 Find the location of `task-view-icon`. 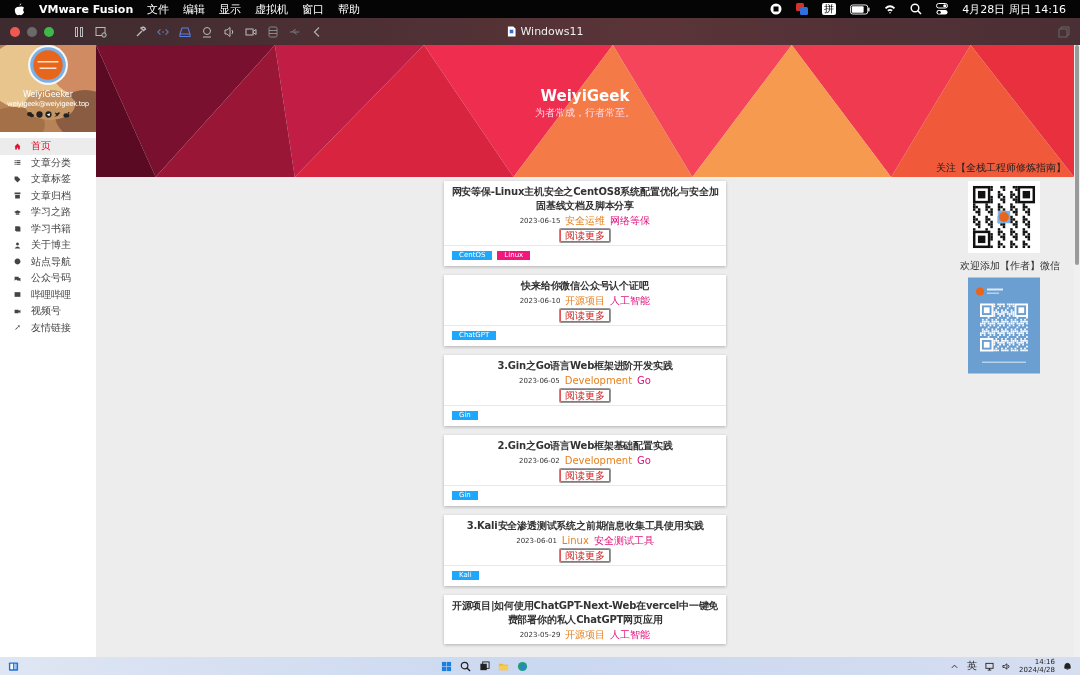

task-view-icon is located at coordinates (485, 666).